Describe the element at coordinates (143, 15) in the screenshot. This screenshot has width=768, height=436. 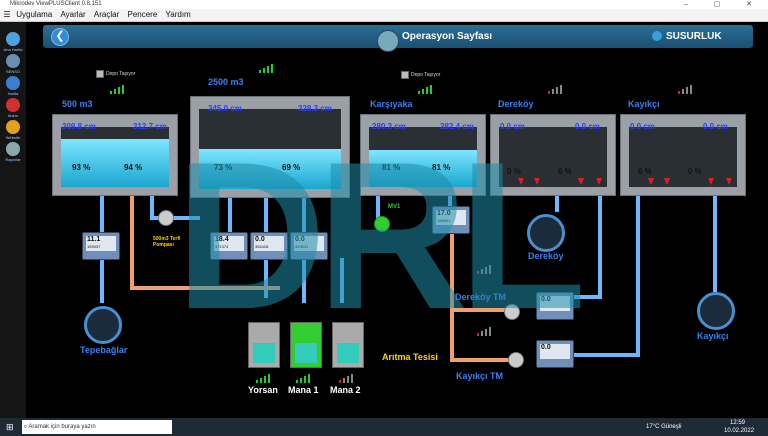
I see `menu-pencere: Pencere` at that location.